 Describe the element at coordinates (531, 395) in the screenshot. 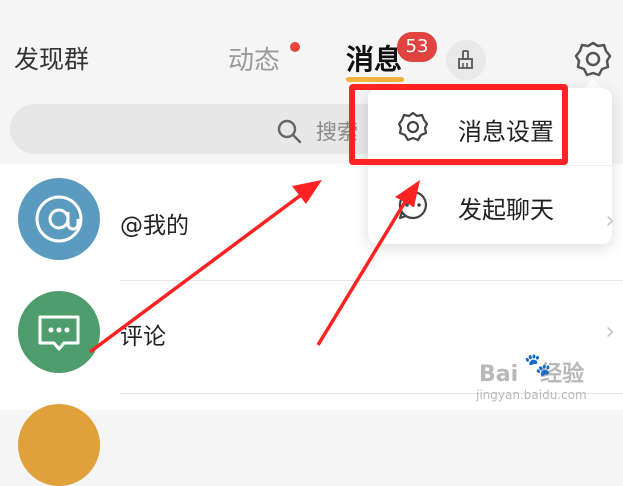

I see `watermark-url: jingyan.baidu.com` at that location.